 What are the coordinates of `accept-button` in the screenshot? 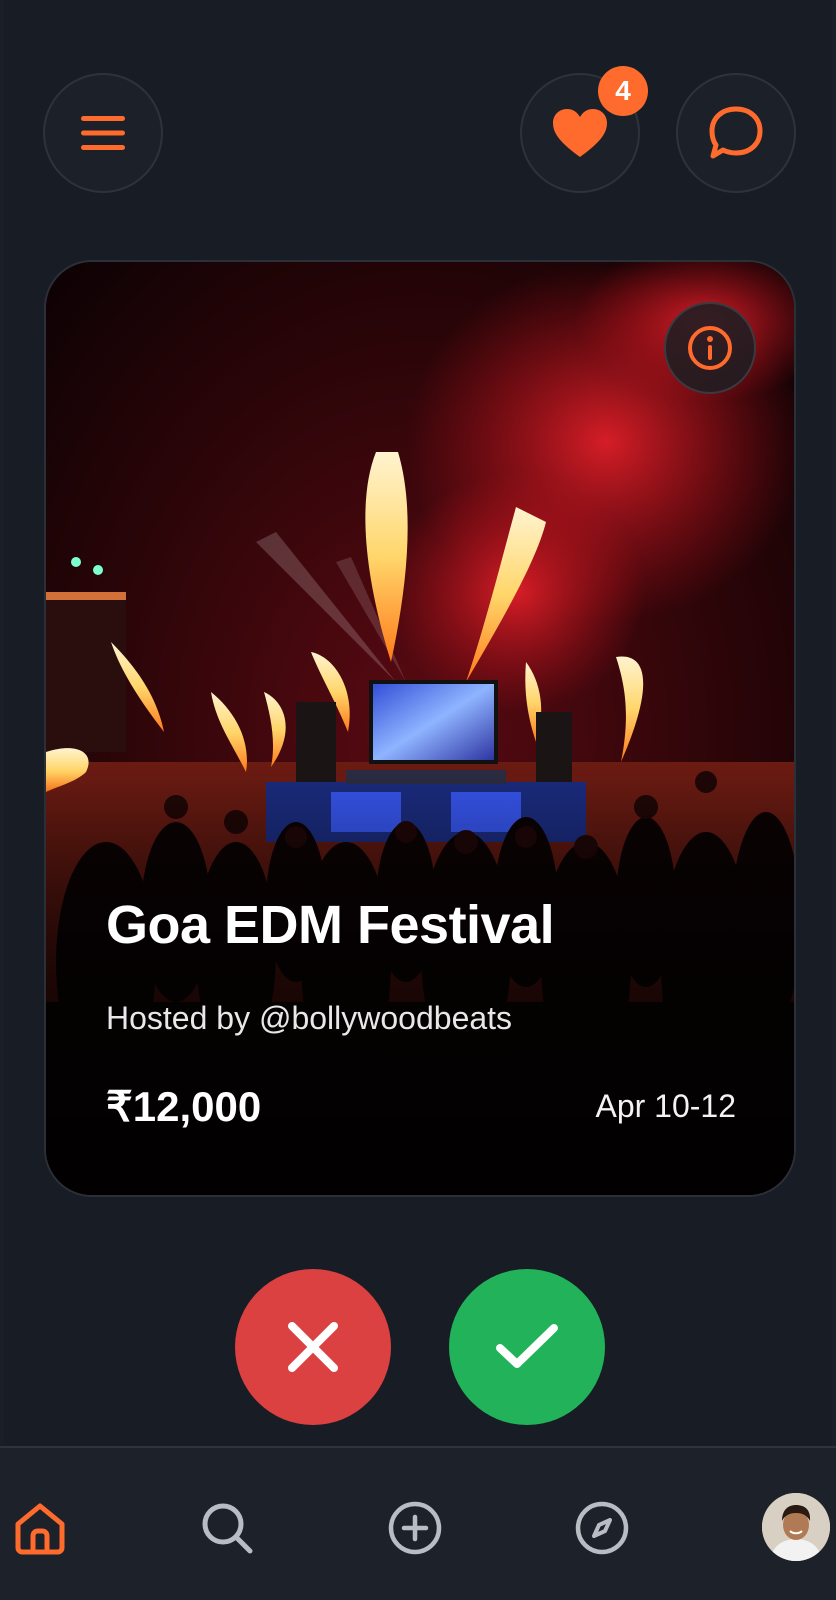 It's located at (527, 1347).